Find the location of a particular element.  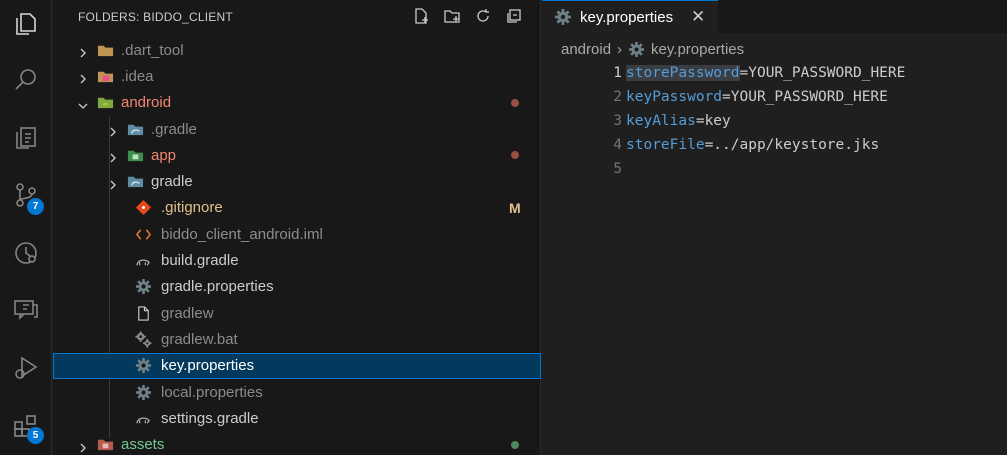

assets-folder-icon is located at coordinates (105, 445).